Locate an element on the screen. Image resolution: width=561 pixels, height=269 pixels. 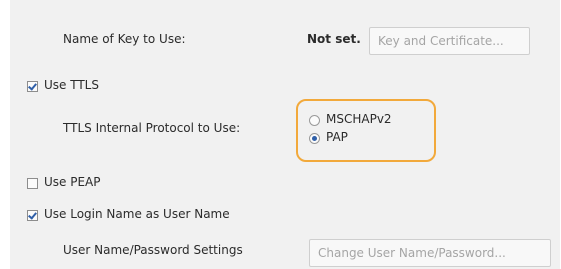
use-ttls-checkbox is located at coordinates (32, 86).